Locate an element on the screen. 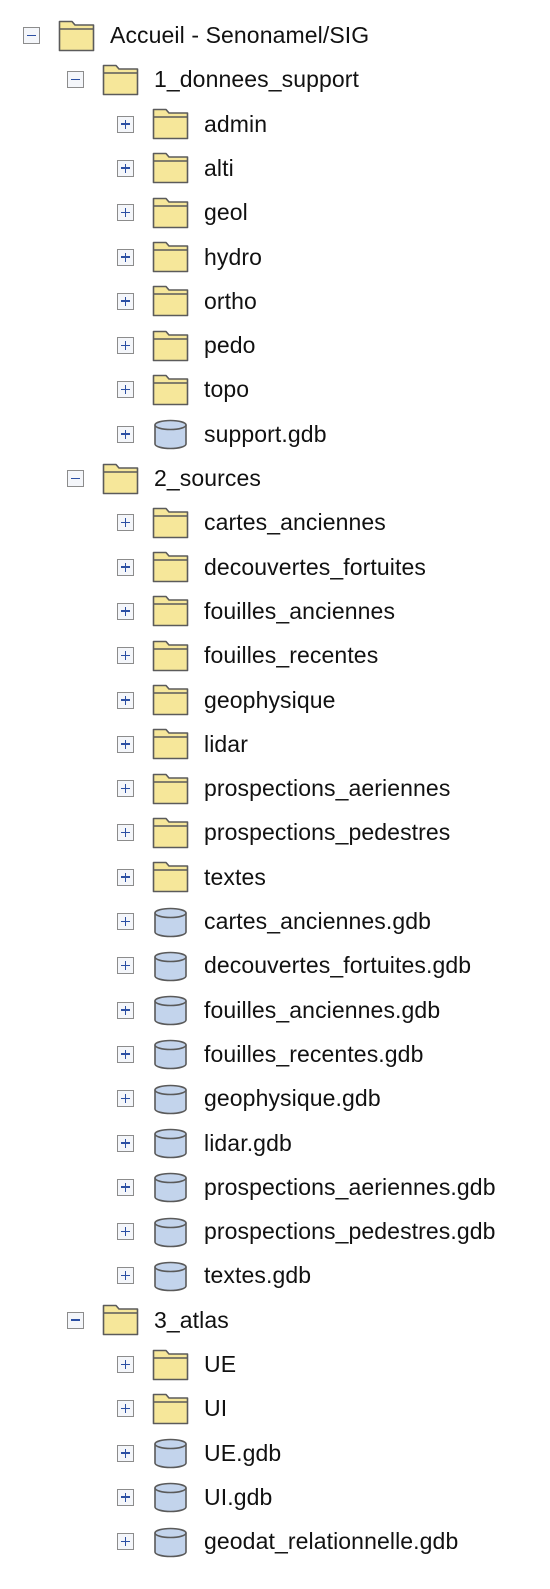  tree-row: geophysique.gdb is located at coordinates (249, 1099).